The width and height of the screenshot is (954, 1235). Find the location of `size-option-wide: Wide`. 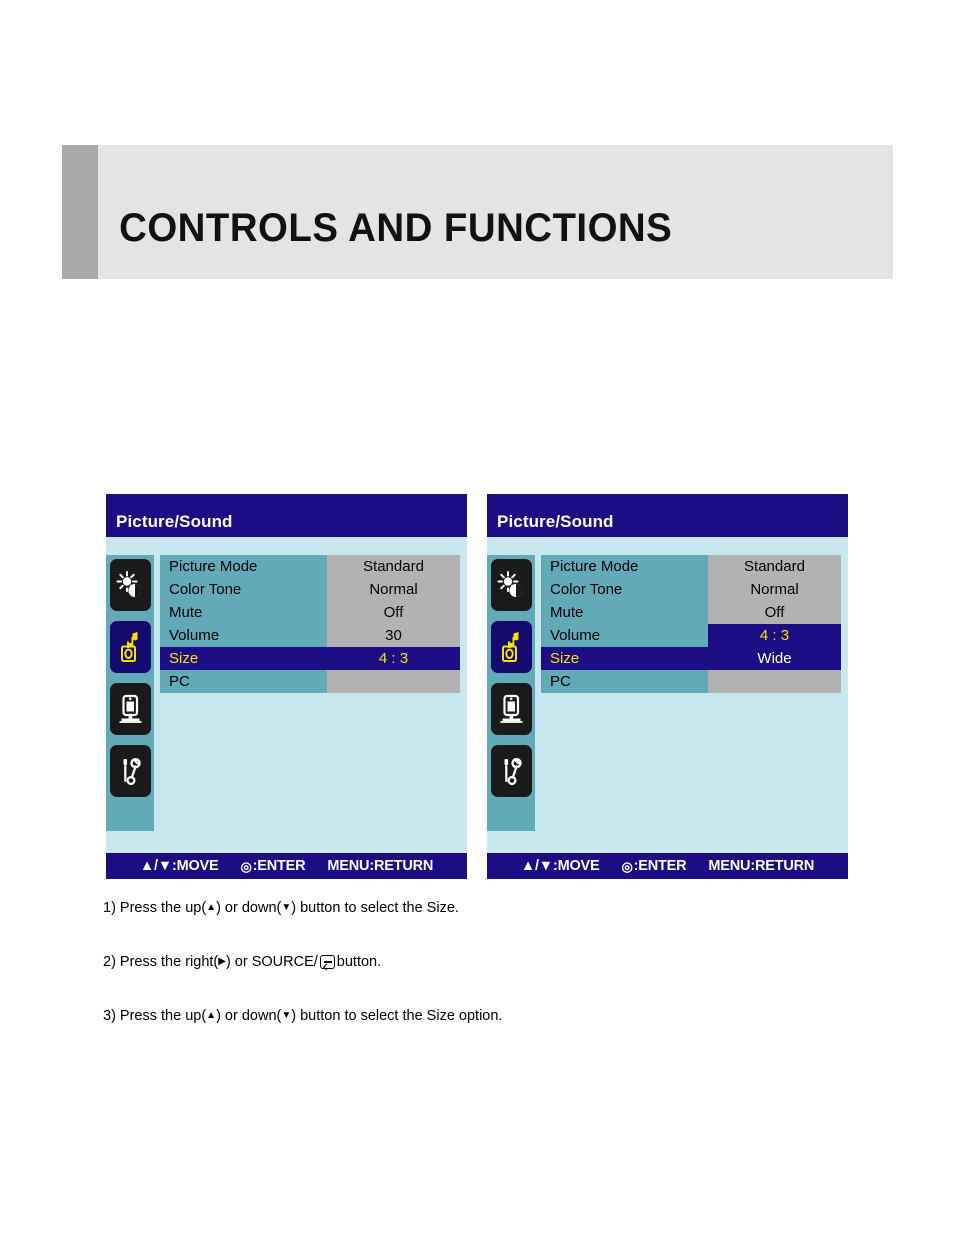

size-option-wide: Wide is located at coordinates (774, 658).